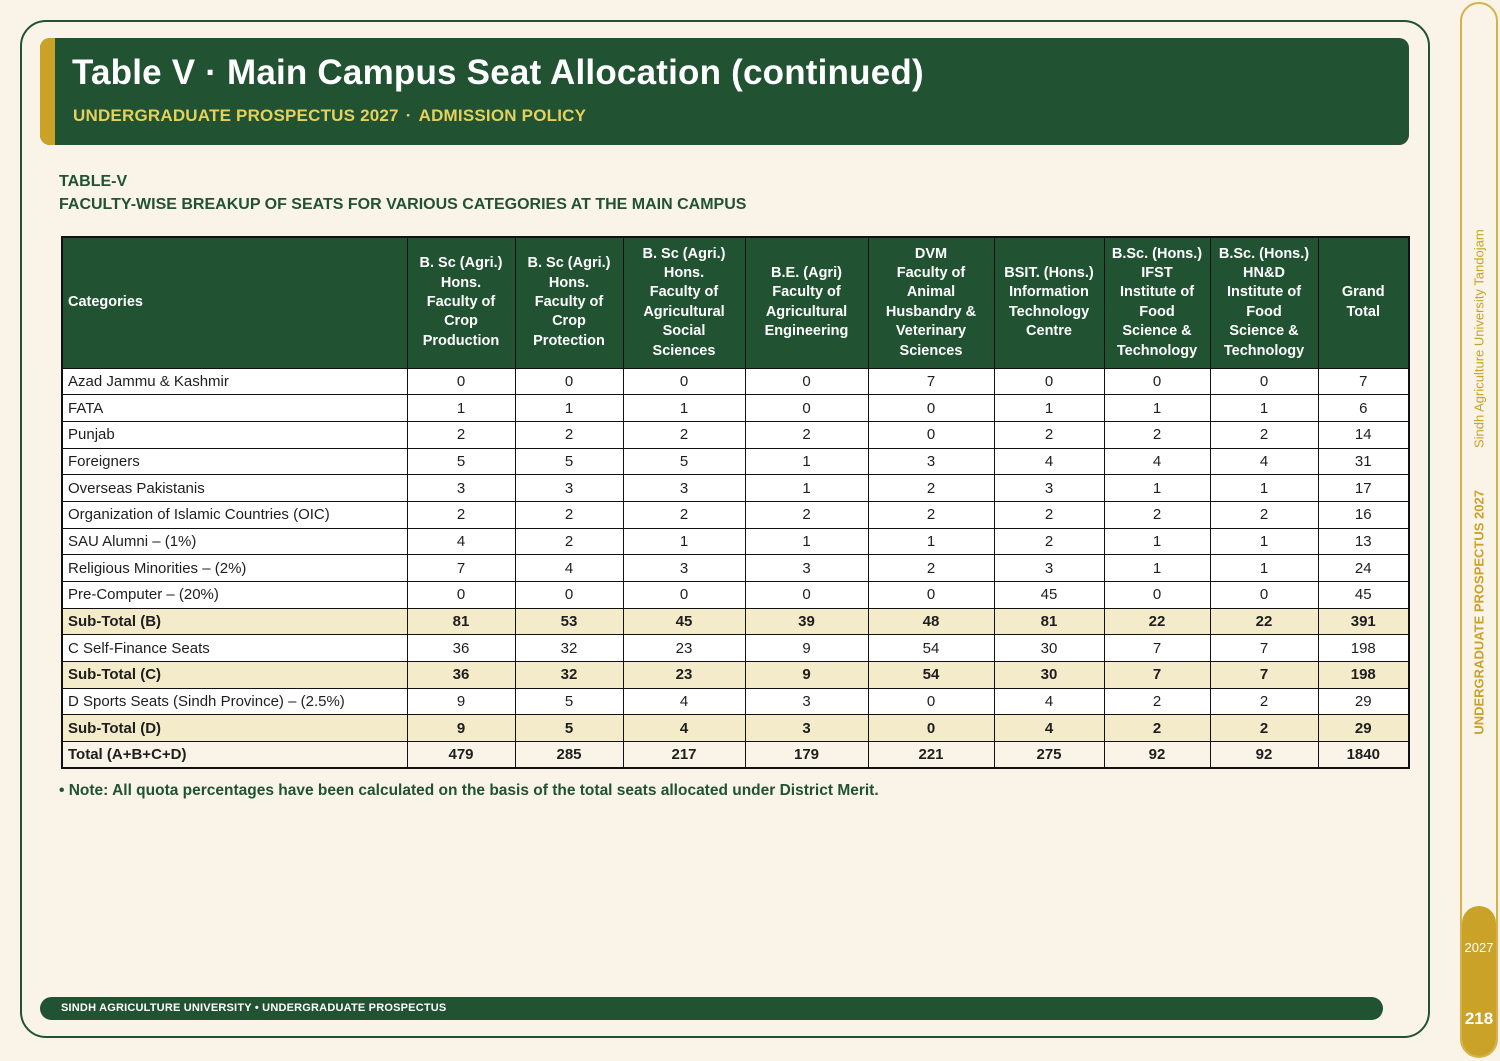 Image resolution: width=1500 pixels, height=1061 pixels. What do you see at coordinates (1157, 292) in the screenshot?
I see `column-header-line: Institute of` at bounding box center [1157, 292].